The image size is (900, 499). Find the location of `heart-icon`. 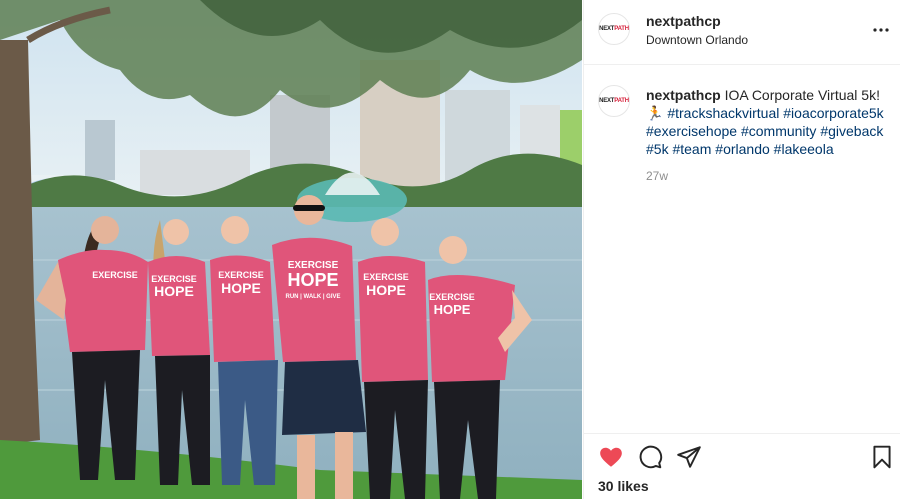

heart-icon is located at coordinates (611, 457).